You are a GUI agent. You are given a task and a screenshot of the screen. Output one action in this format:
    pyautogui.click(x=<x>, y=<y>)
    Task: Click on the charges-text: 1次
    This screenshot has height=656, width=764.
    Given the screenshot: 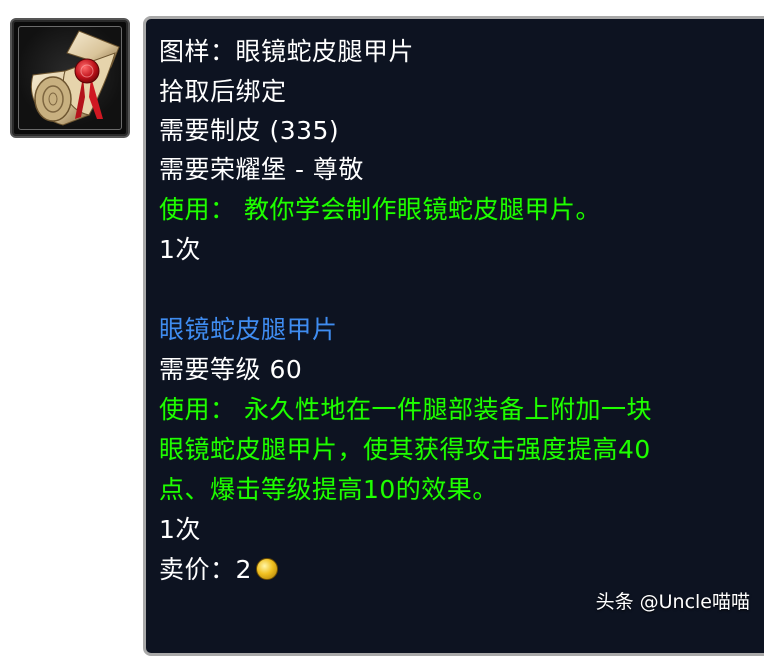 What is the action you would take?
    pyautogui.click(x=180, y=249)
    